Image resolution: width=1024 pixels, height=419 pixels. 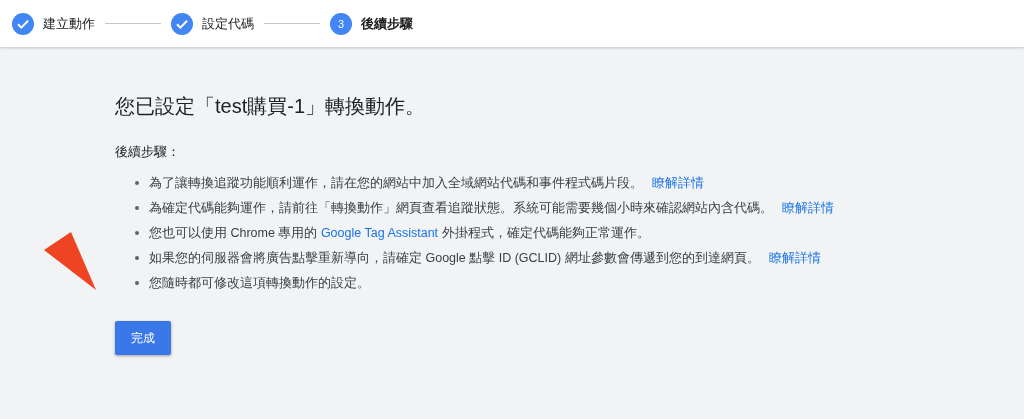 What do you see at coordinates (143, 338) in the screenshot?
I see `done-button: 完成` at bounding box center [143, 338].